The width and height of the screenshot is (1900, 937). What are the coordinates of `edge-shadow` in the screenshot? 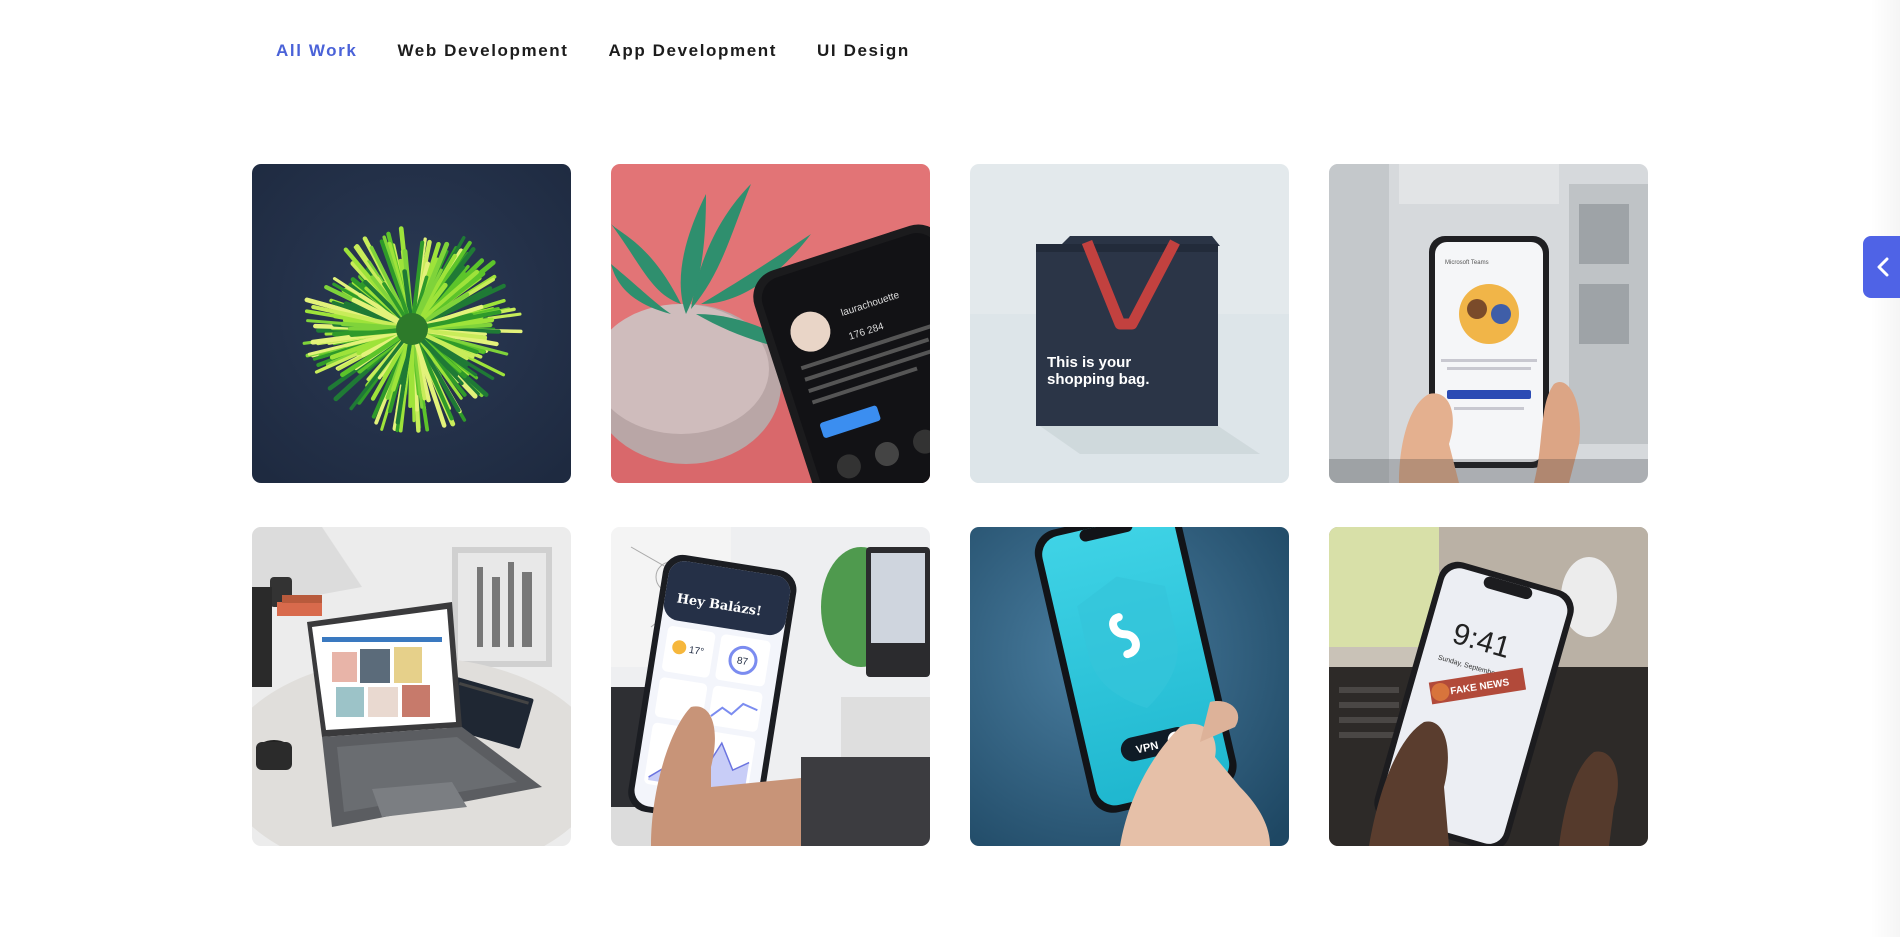 It's located at (1885, 468).